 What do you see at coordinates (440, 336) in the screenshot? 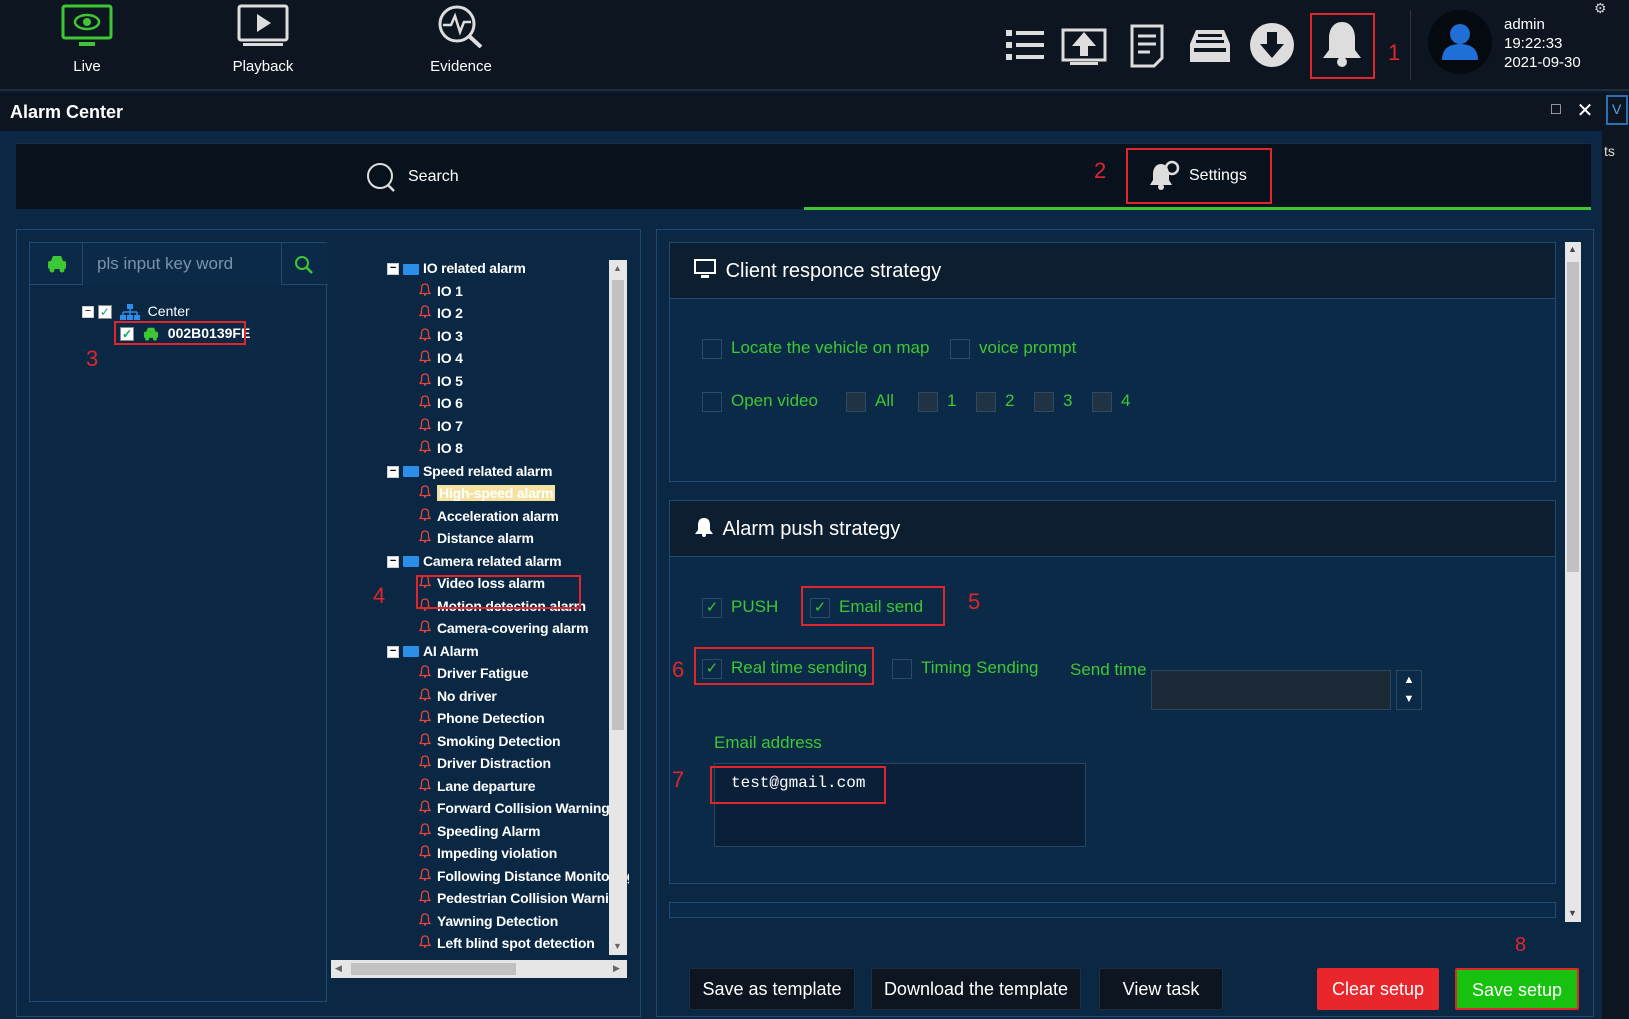
I see `alarm-item: IO 3` at bounding box center [440, 336].